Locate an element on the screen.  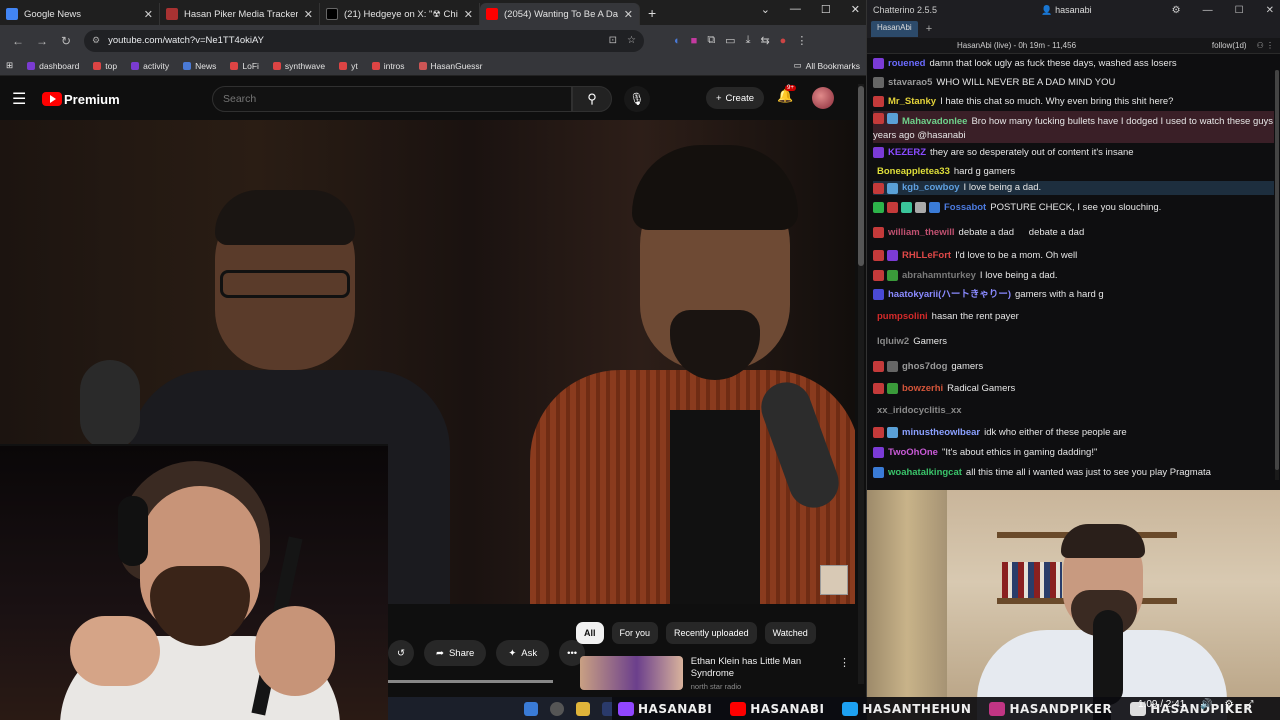
chat-username: Mahavadonlee is located at coordinates (934, 121).